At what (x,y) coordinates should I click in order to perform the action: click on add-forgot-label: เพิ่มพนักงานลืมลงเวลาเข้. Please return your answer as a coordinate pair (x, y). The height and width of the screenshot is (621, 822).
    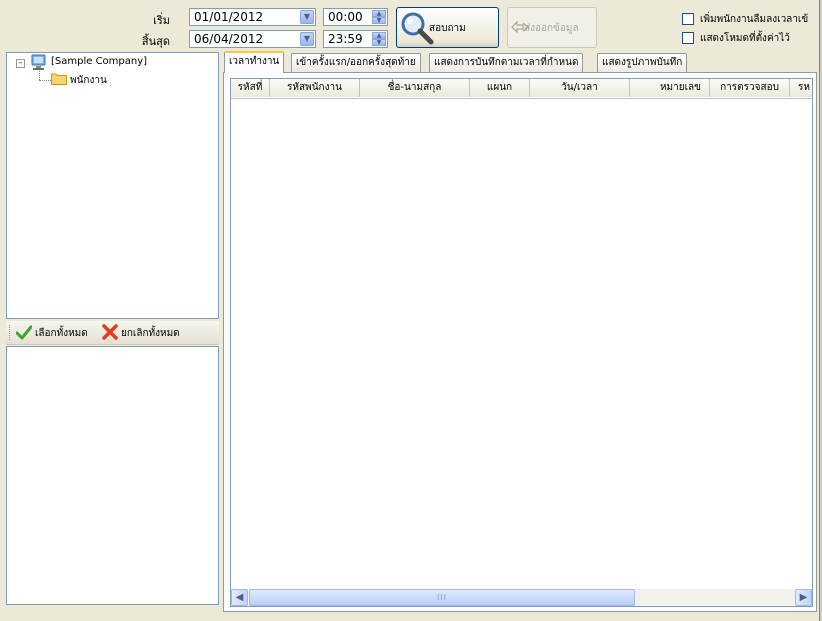
    Looking at the image, I should click on (754, 19).